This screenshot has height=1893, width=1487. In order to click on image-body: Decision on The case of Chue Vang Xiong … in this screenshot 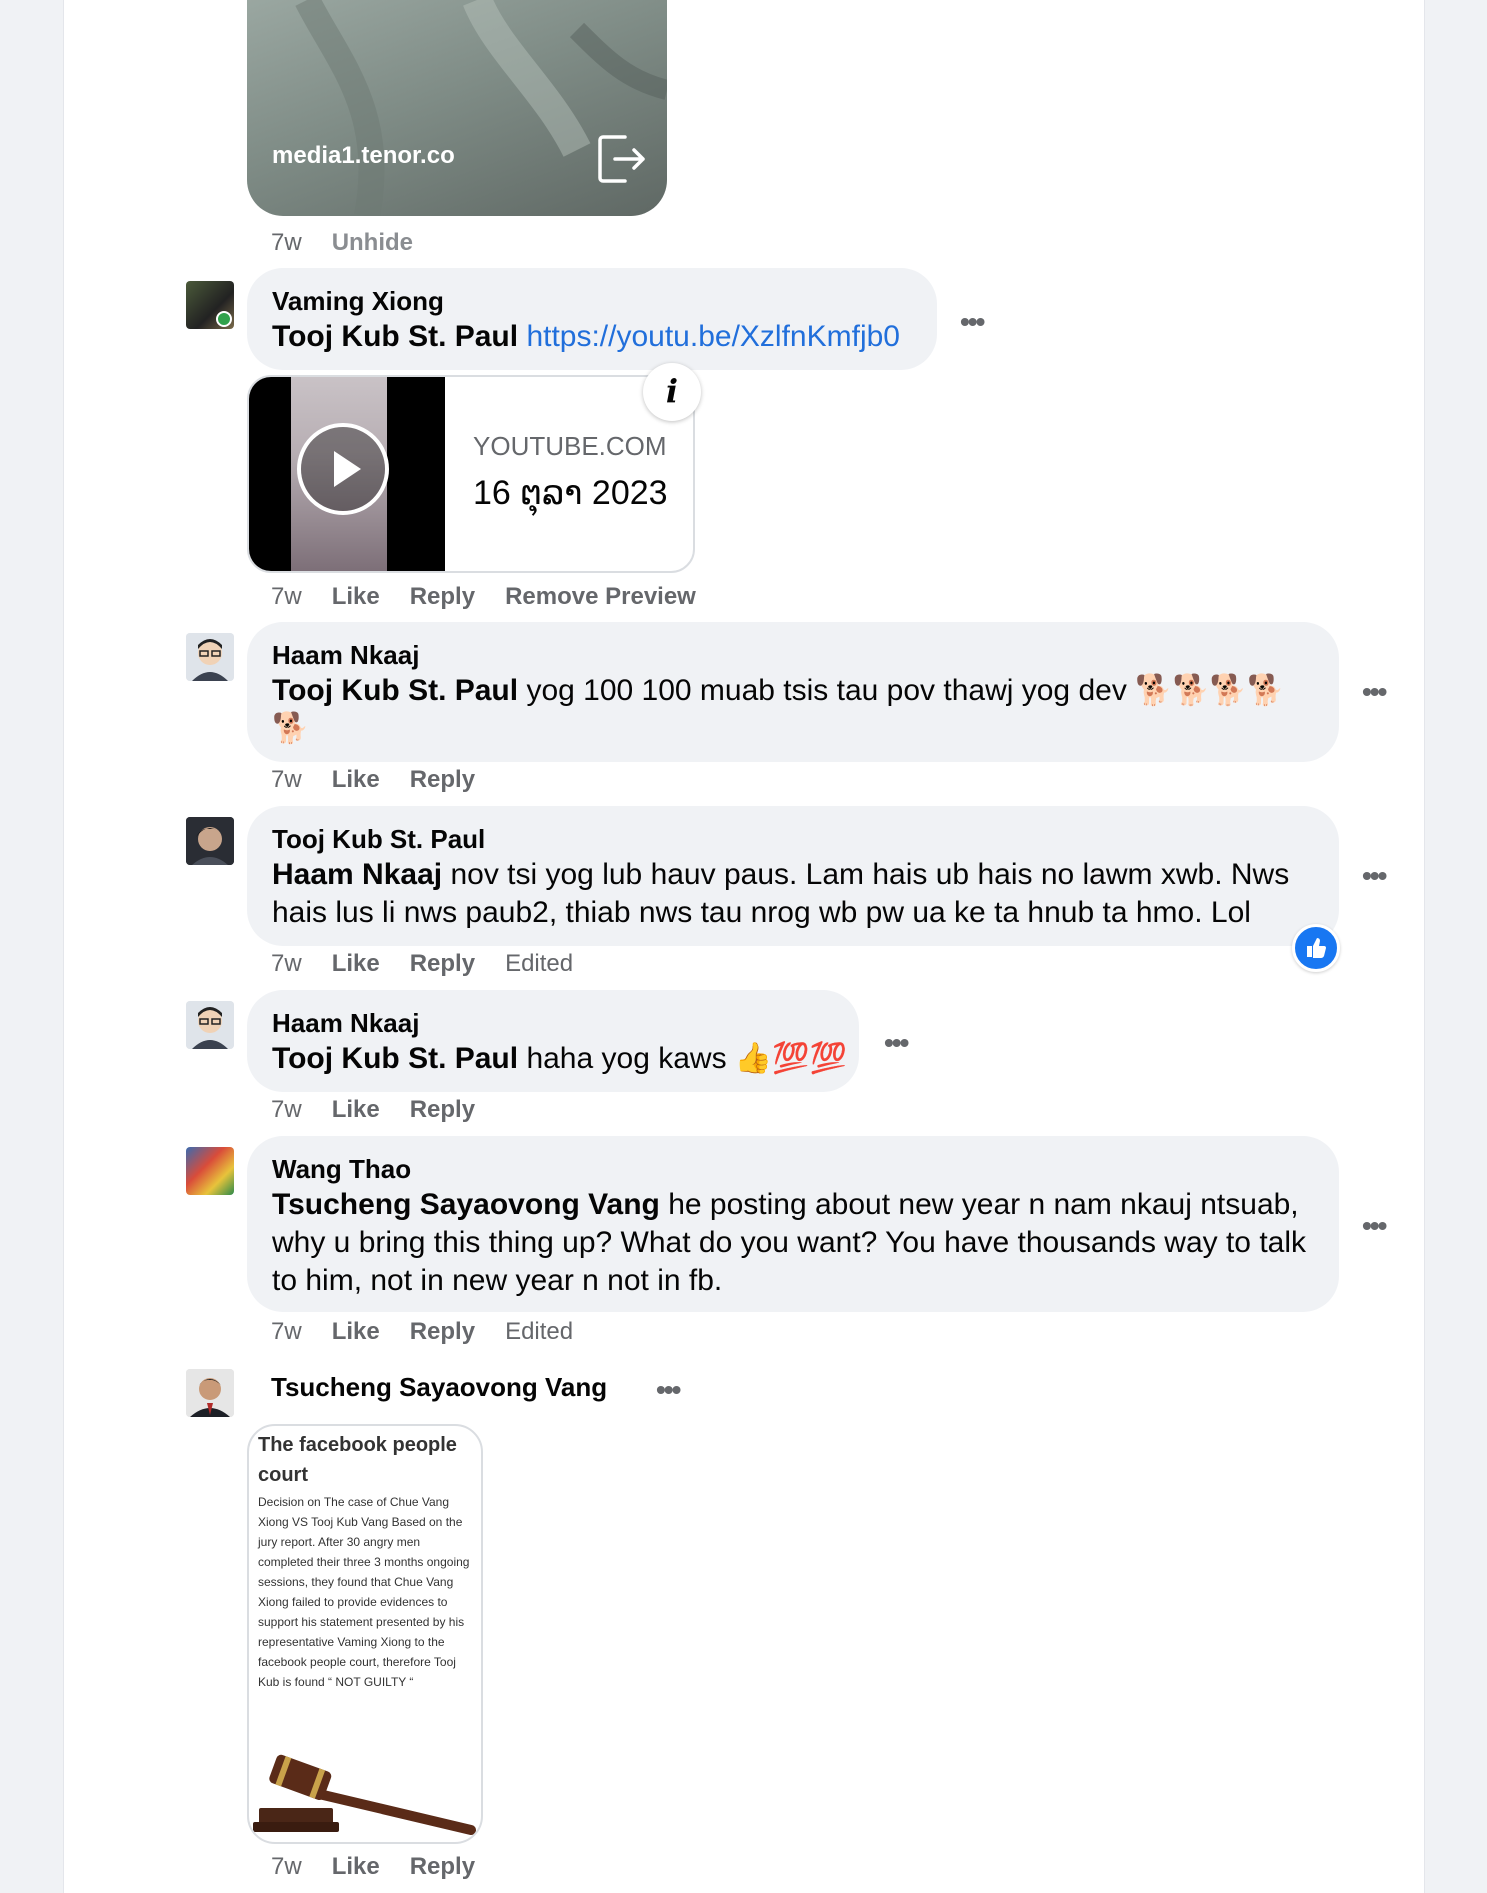, I will do `click(364, 1592)`.